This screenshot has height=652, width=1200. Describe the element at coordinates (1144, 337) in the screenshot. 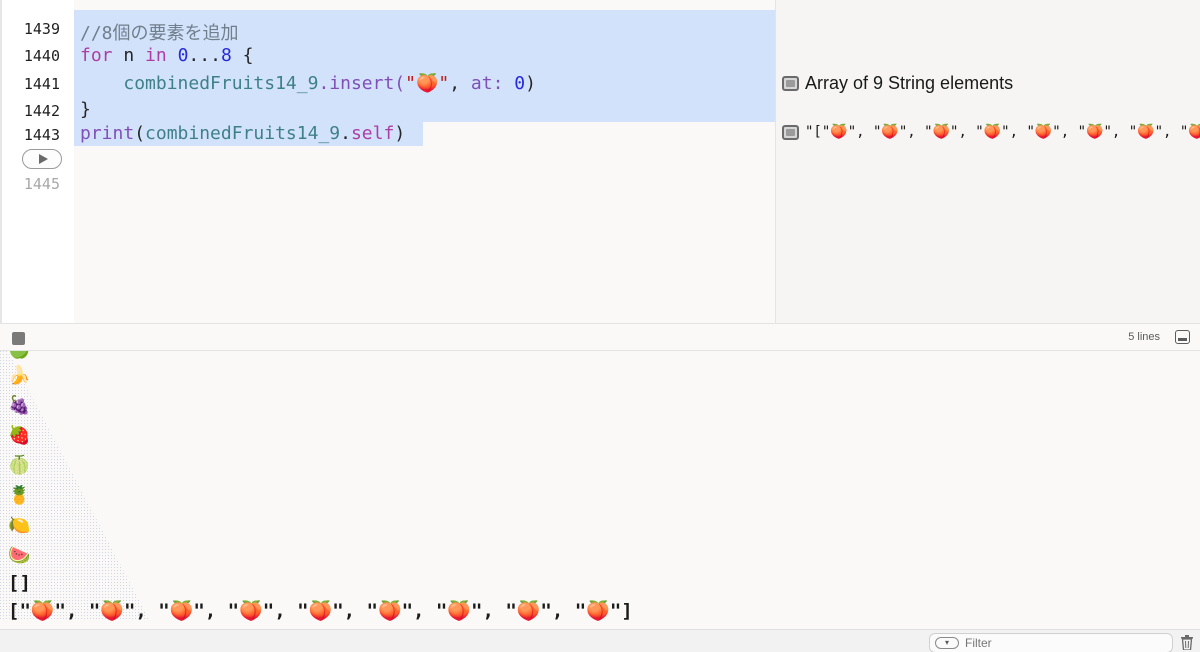

I see `line-count-label: 5 lines` at that location.